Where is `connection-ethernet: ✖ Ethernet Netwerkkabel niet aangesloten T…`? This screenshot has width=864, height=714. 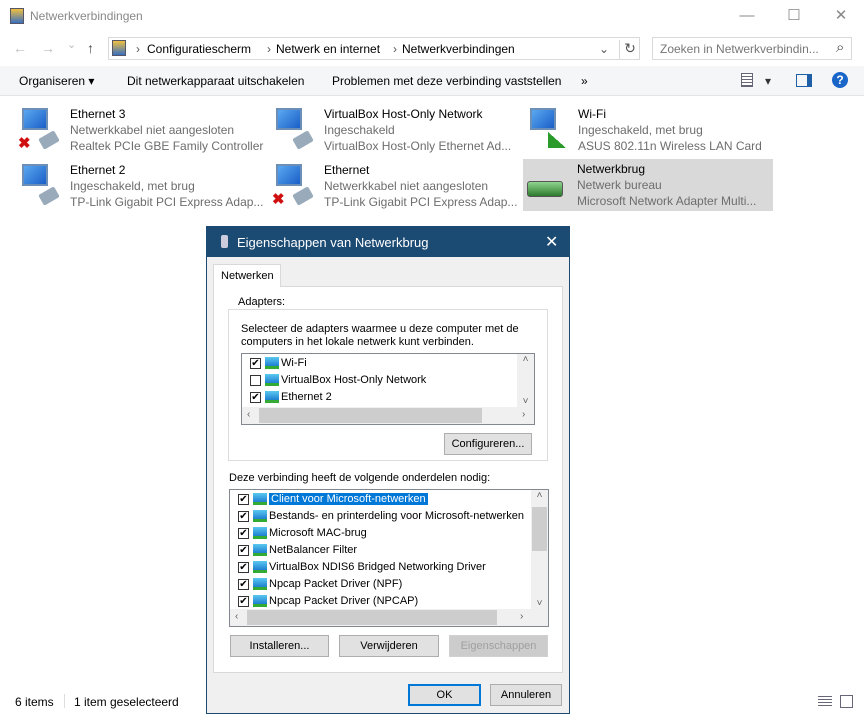
connection-ethernet: ✖ Ethernet Netwerkkabel niet aangesloten T… is located at coordinates (395, 186).